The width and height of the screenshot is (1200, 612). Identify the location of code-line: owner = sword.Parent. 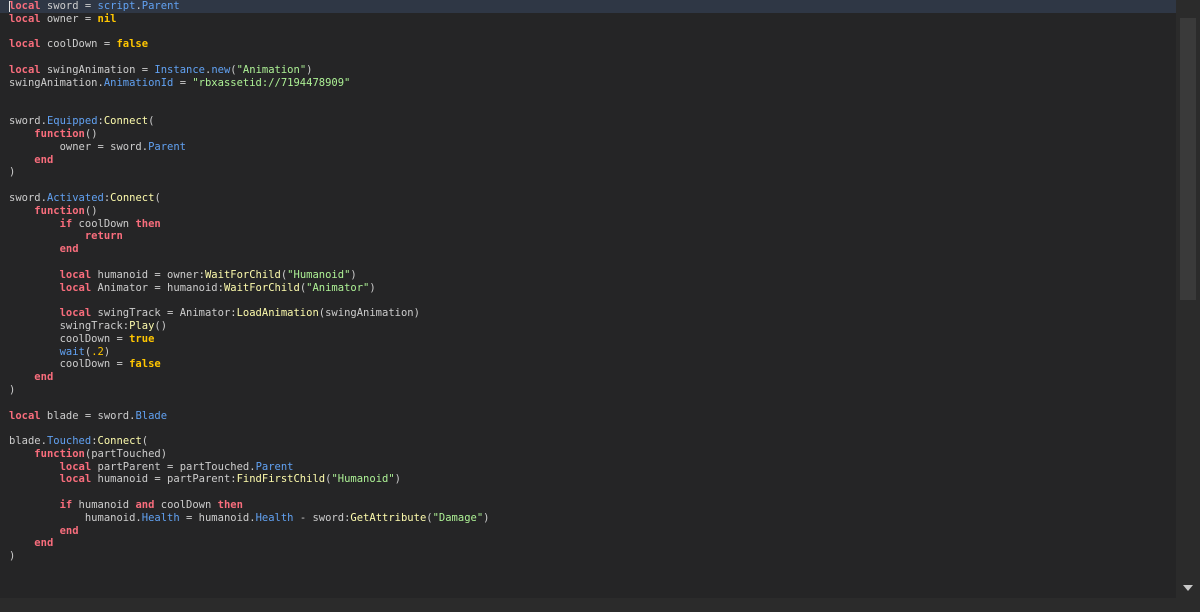
(588, 147).